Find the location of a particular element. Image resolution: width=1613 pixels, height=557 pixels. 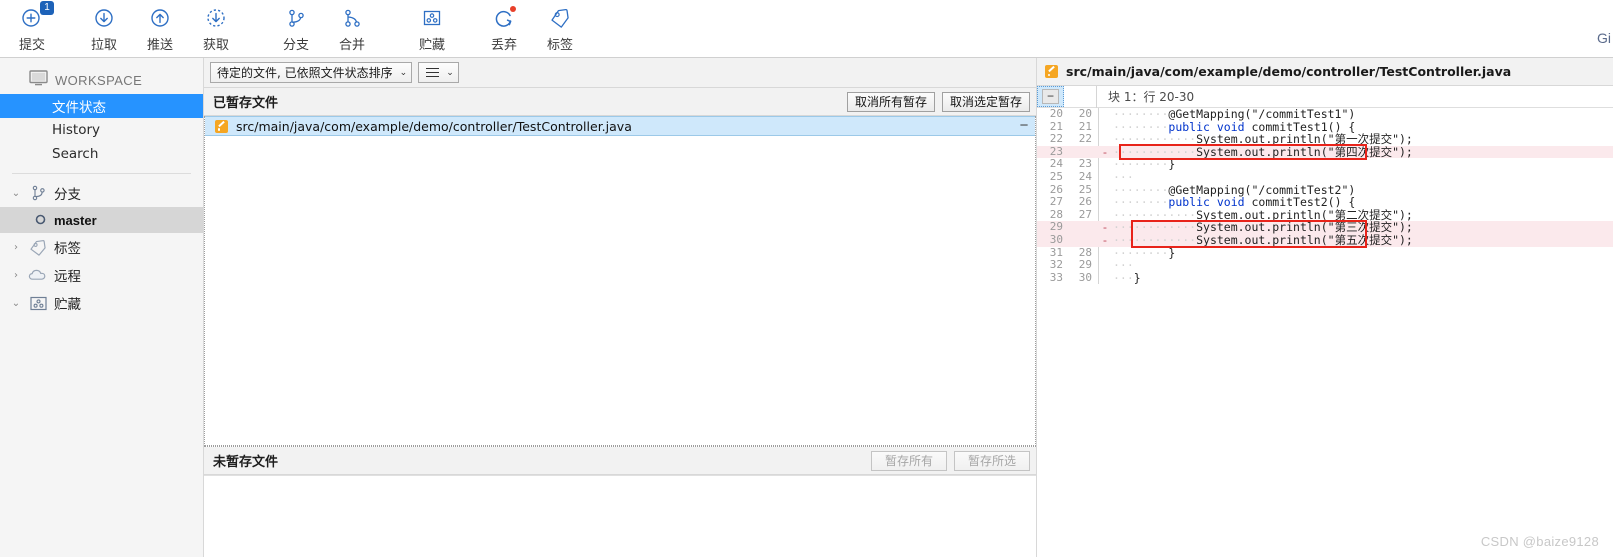

toolbar-button-push: 推送 is located at coordinates (160, 28).